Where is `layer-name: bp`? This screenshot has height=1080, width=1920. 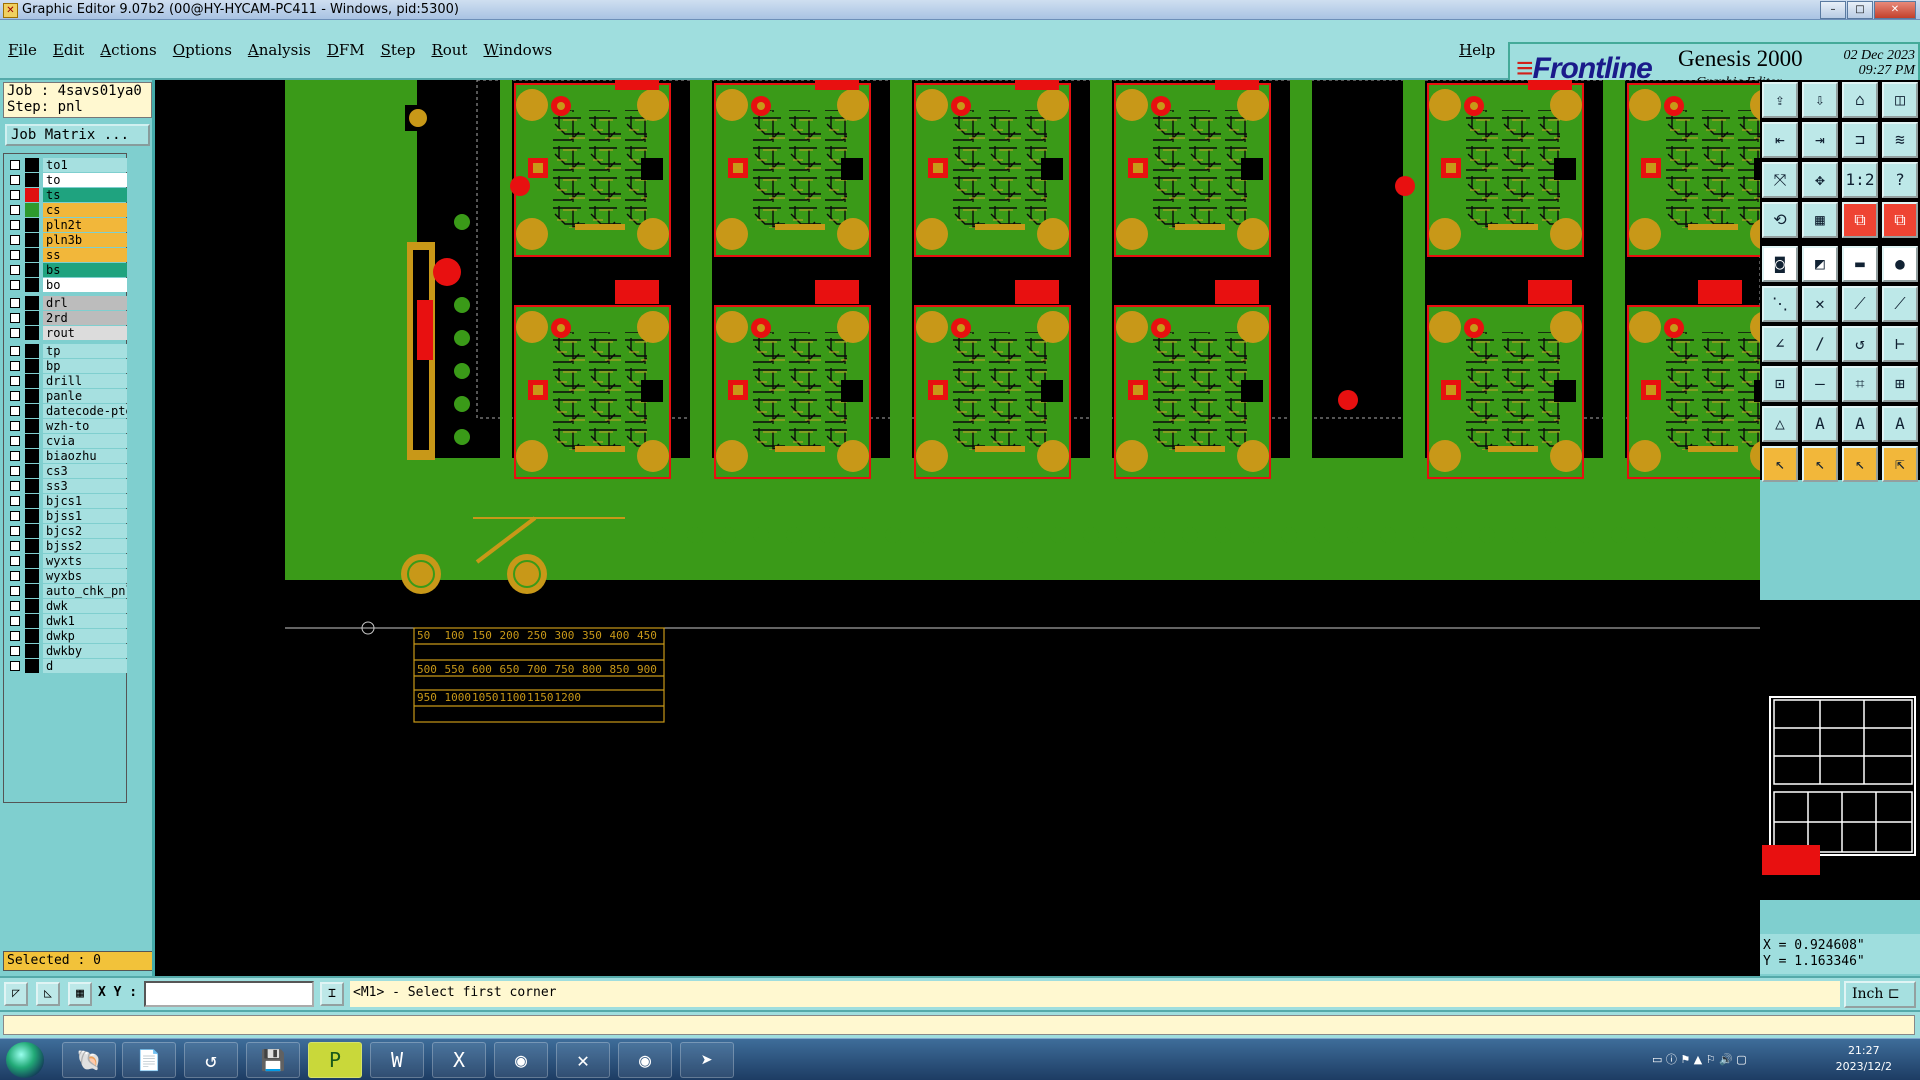
layer-name: bp is located at coordinates (85, 366).